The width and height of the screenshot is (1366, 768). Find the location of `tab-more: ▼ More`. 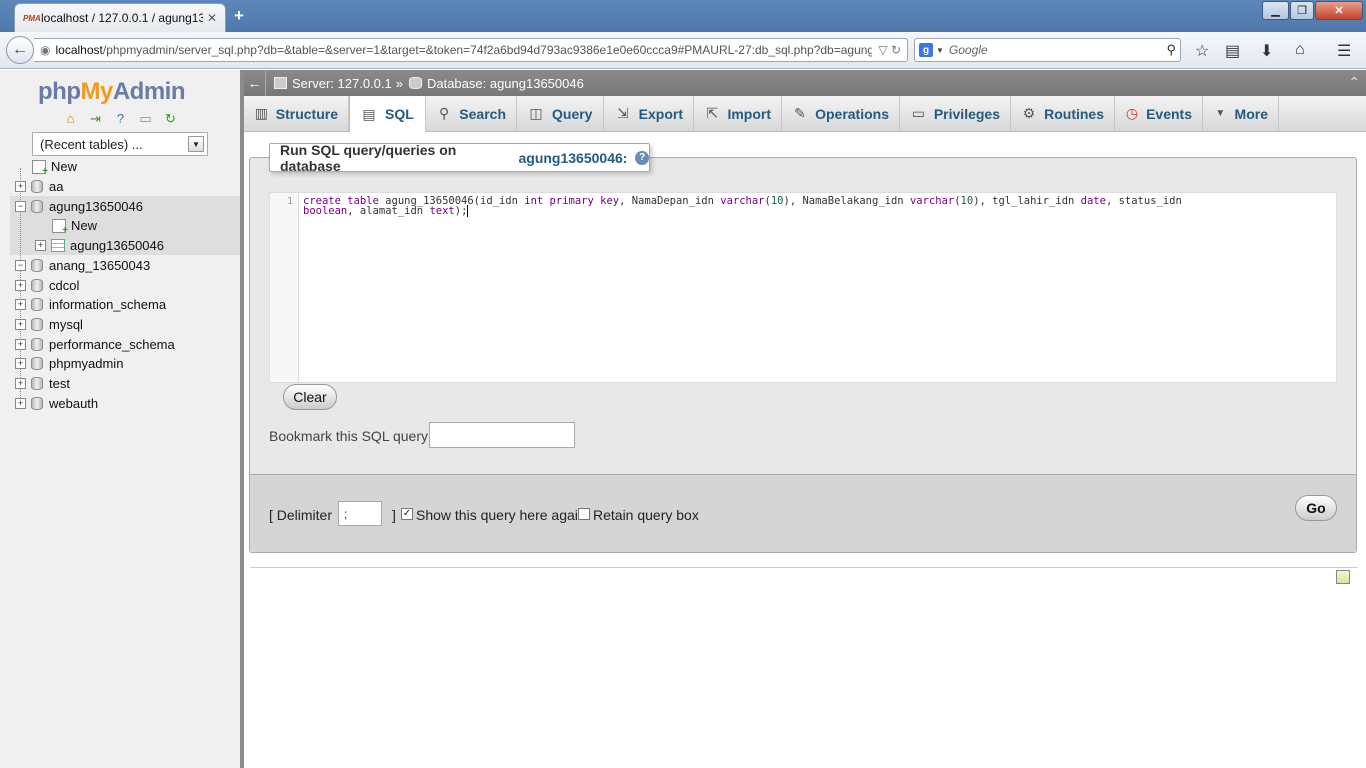

tab-more: ▼ More is located at coordinates (1241, 113).